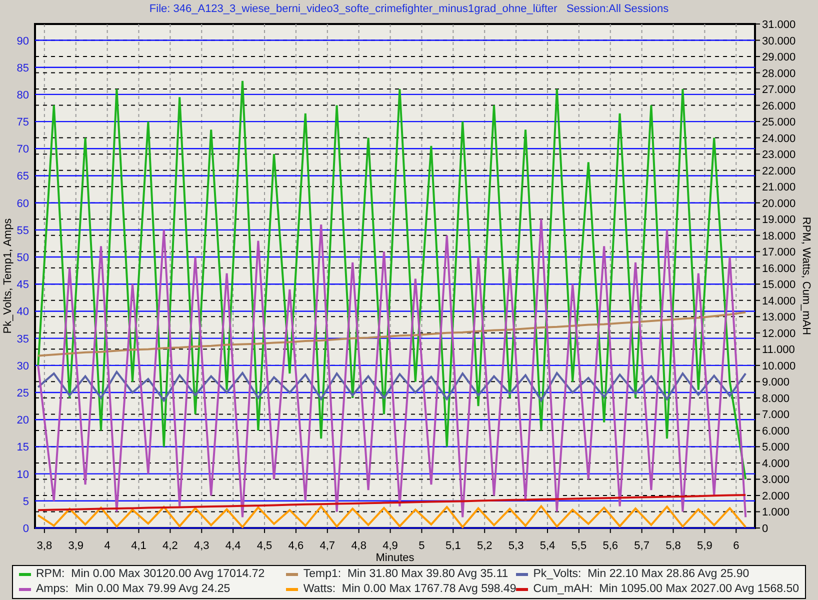 The image size is (818, 600). Describe the element at coordinates (76, 546) in the screenshot. I see `x-tick-label: 3,9` at that location.